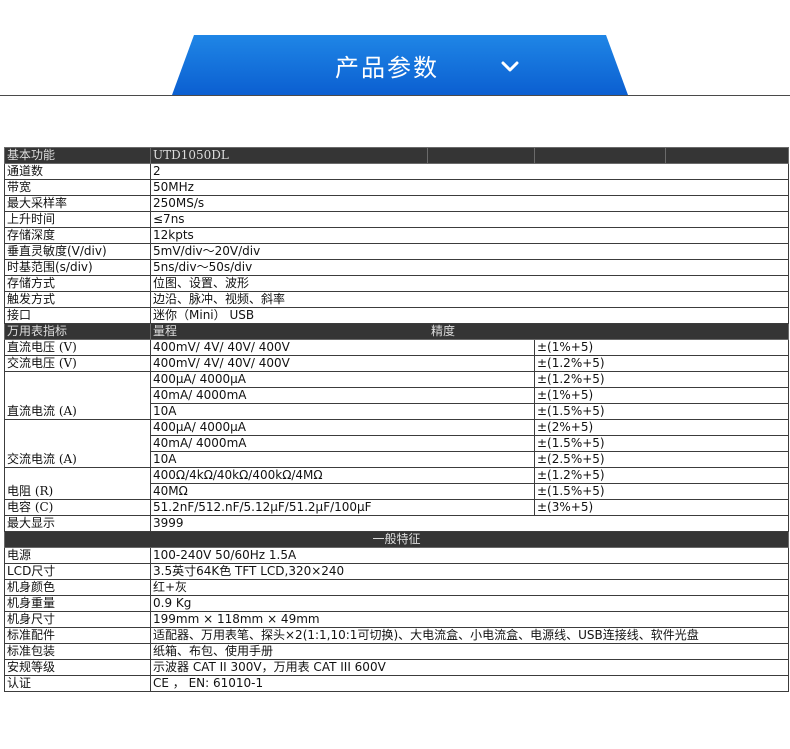  I want to click on table-row: 交流电流 (A) 400μA/ 4000μA ±(2%+5), so click(396, 443).